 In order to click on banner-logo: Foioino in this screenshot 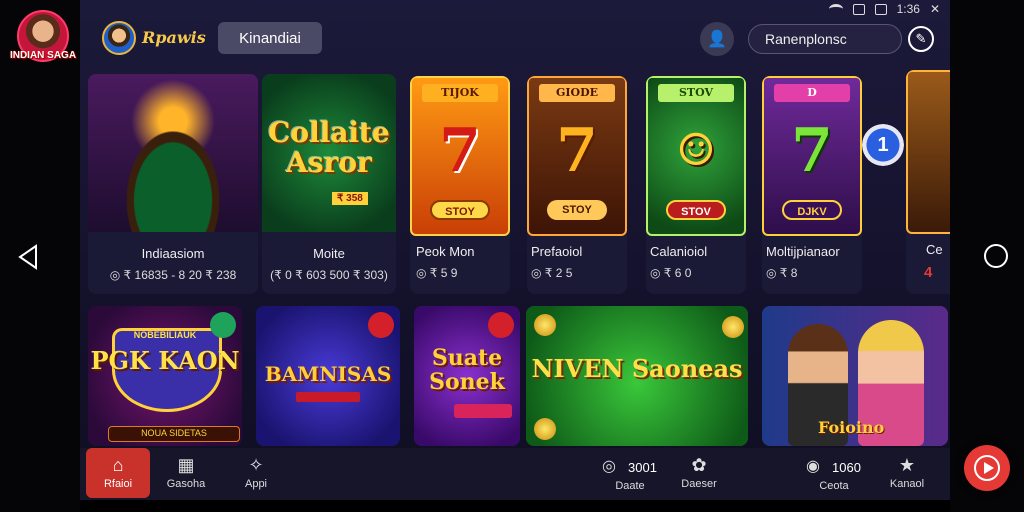, I will do `click(851, 427)`.